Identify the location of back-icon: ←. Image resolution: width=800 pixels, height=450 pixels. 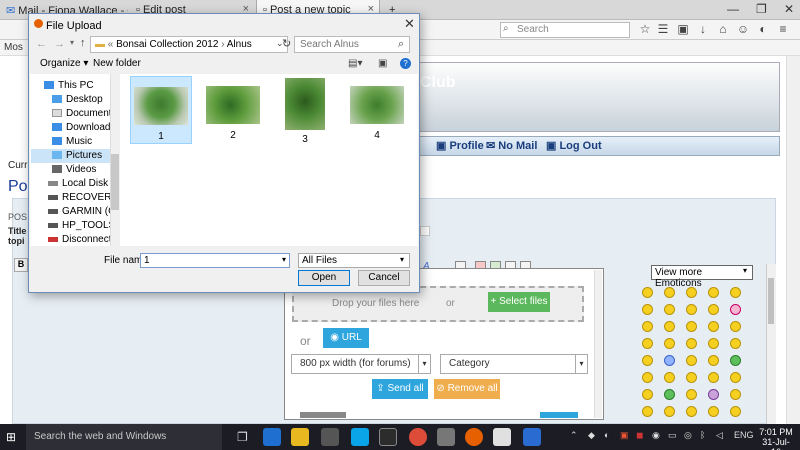
(41, 44).